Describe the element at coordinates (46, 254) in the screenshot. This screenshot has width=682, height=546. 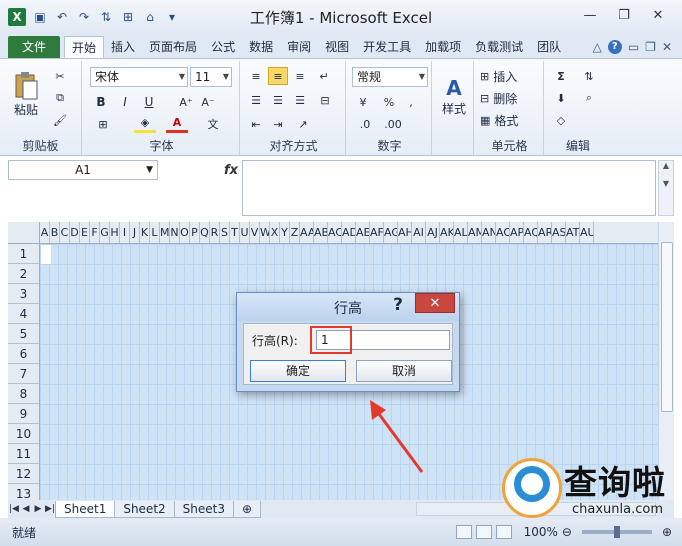
I see `active-cell-a1` at that location.